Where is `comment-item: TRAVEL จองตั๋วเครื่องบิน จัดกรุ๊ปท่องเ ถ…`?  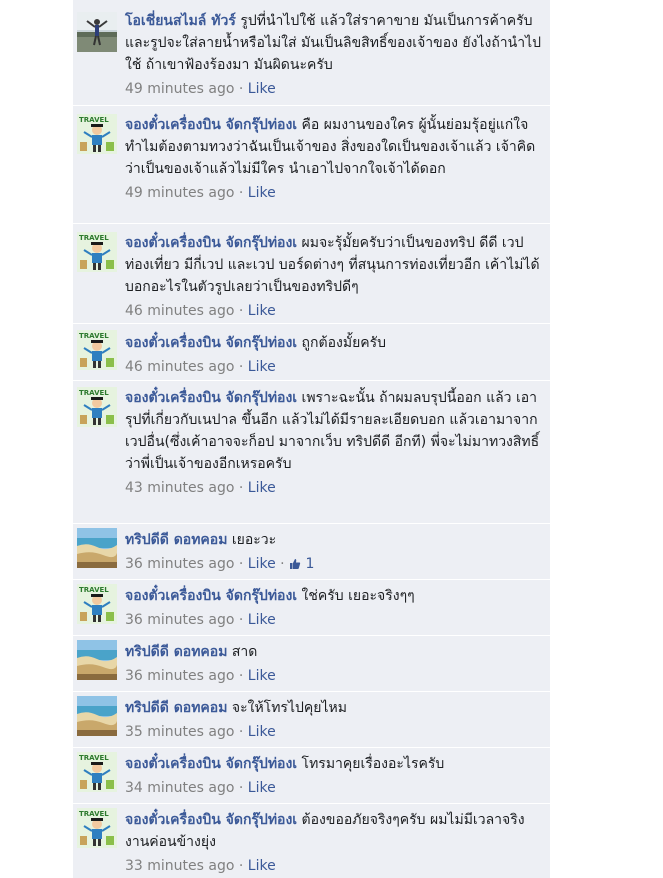 comment-item: TRAVEL จองตั๋วเครื่องบิน จัดกรุ๊ปท่องเ ถ… is located at coordinates (311, 352).